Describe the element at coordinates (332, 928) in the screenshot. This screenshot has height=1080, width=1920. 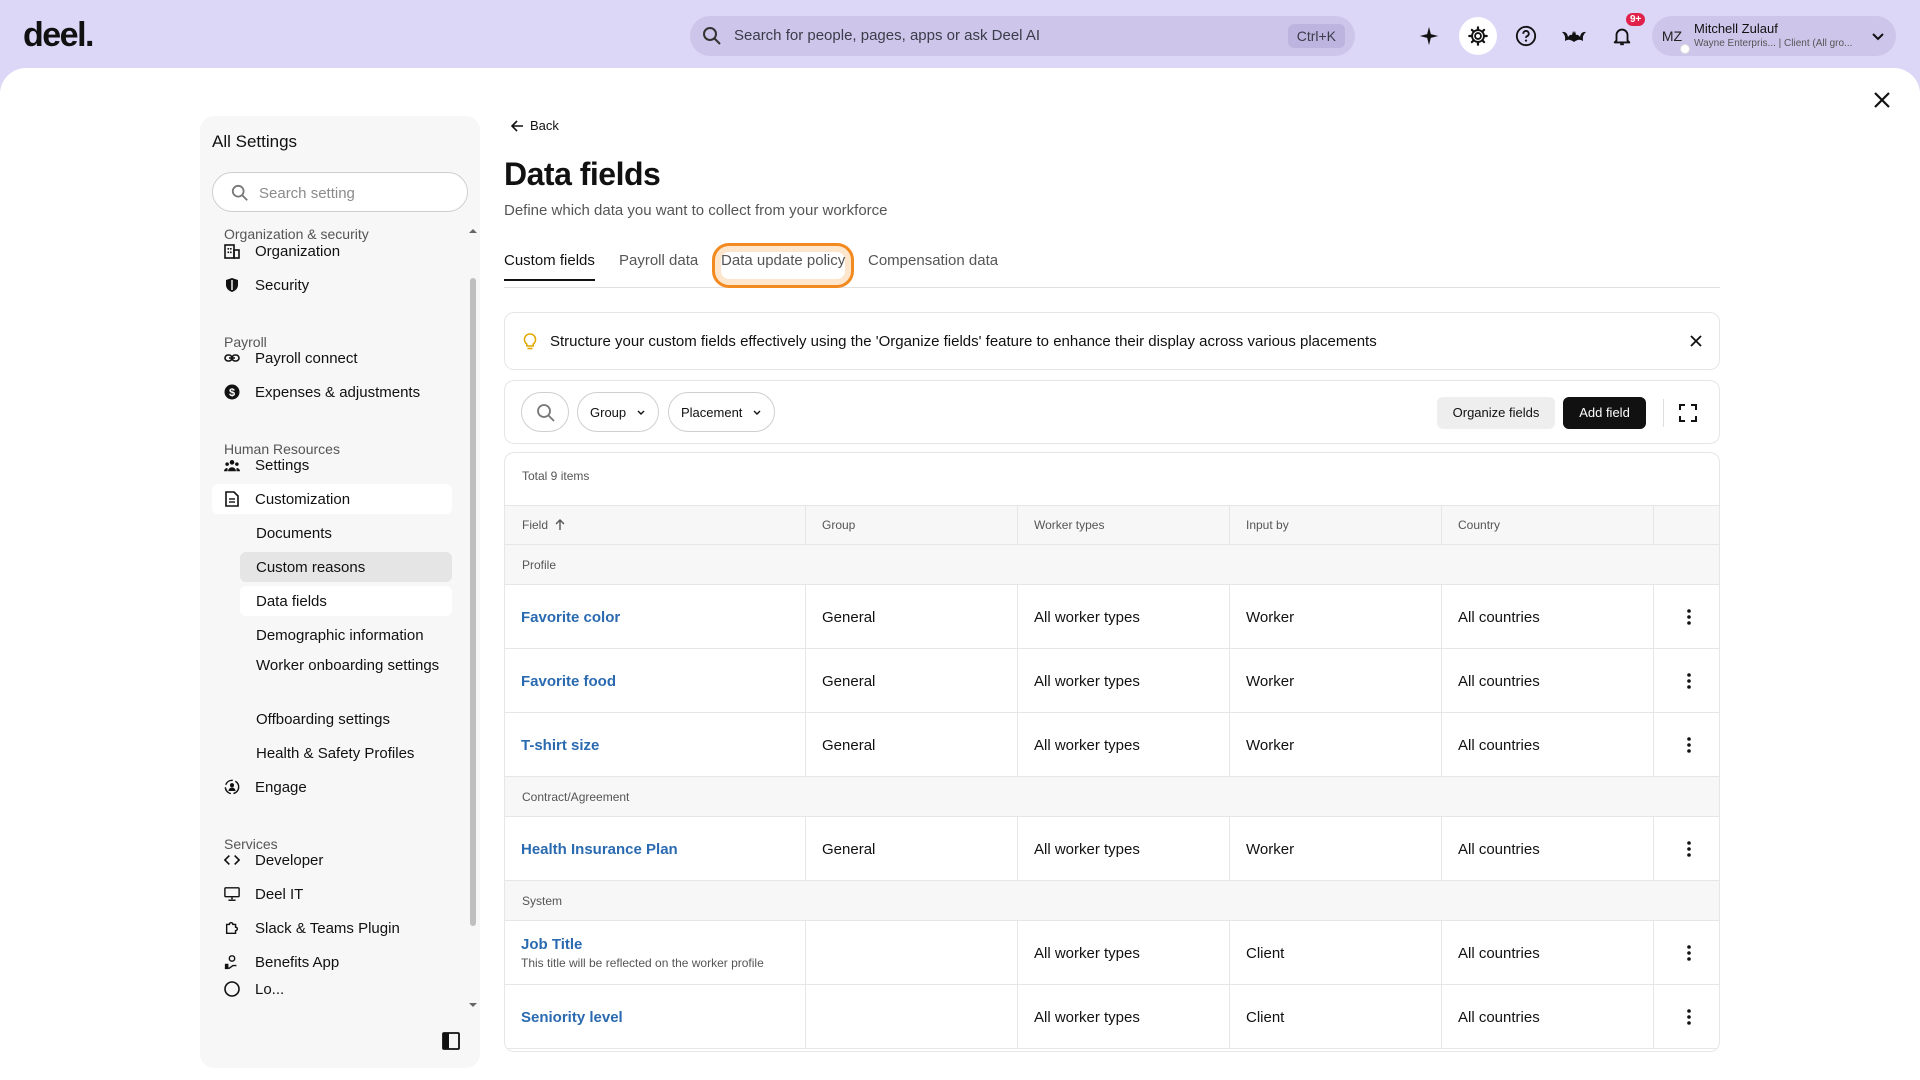
I see `sidebar-item-slack: Slack & Teams Plugin` at that location.